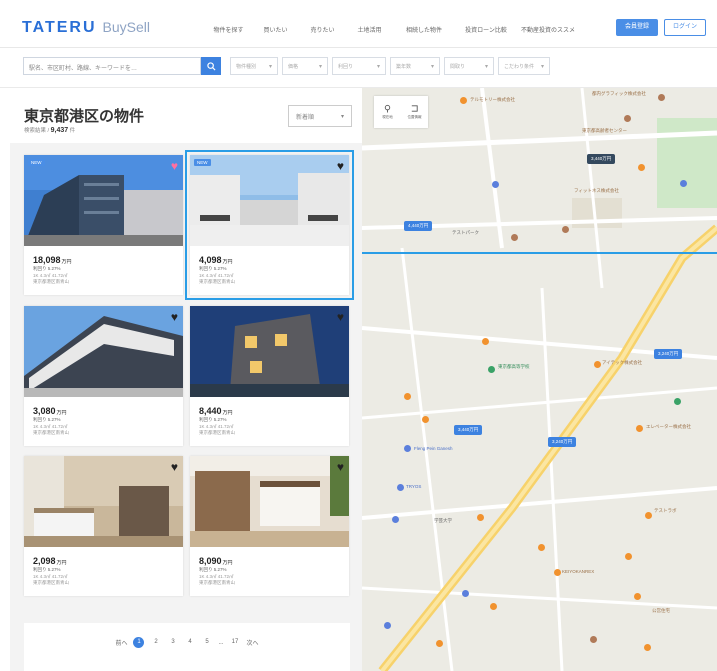 The width and height of the screenshot is (717, 671). I want to click on signup-button: 会員登録, so click(637, 27).